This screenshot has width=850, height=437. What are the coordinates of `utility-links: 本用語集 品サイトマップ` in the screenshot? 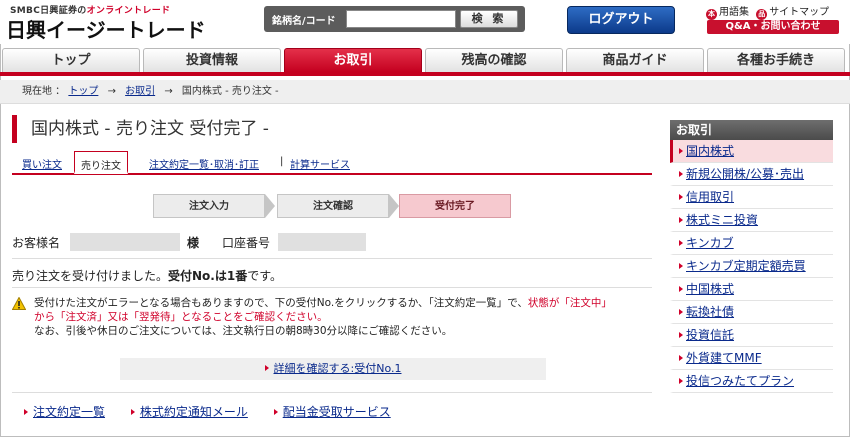 It's located at (769, 11).